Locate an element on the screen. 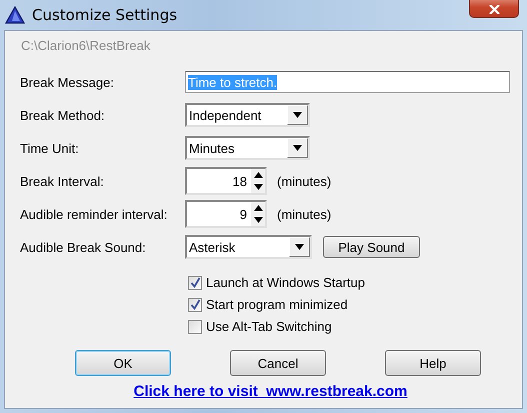 The width and height of the screenshot is (527, 413). dropdown: Minutes is located at coordinates (247, 148).